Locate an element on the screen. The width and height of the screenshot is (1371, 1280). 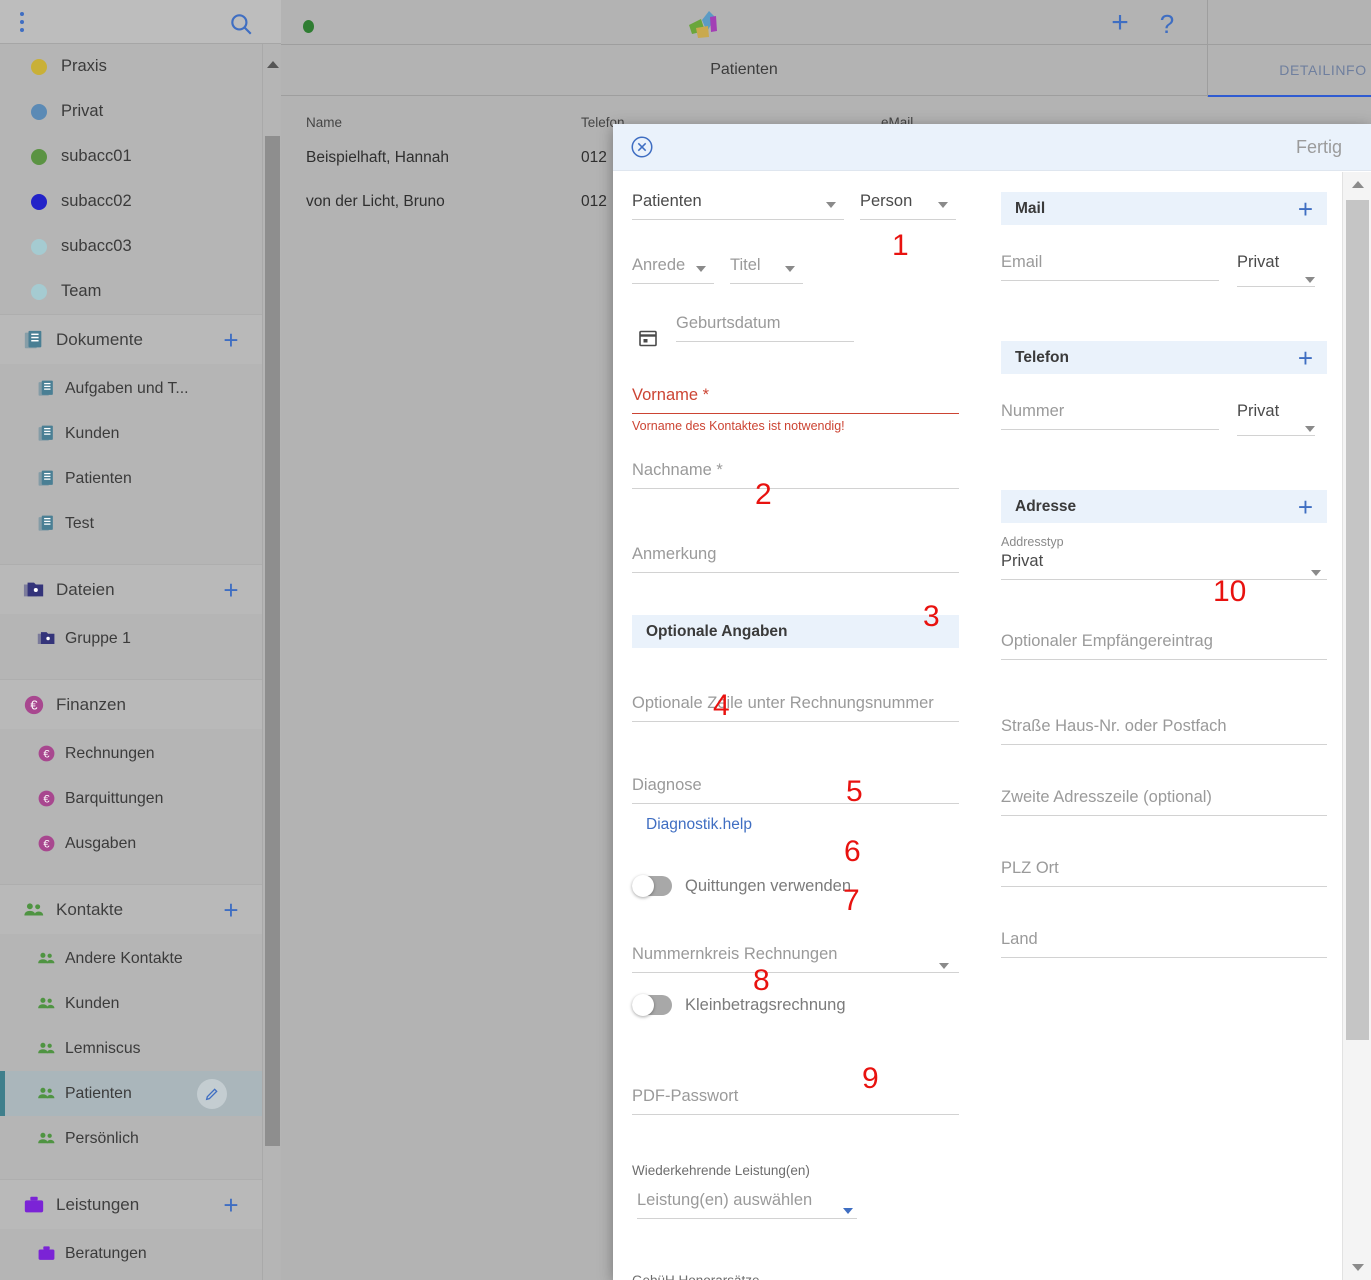
sidebar-item-pers-nlich: Persönlich is located at coordinates (131, 1138).